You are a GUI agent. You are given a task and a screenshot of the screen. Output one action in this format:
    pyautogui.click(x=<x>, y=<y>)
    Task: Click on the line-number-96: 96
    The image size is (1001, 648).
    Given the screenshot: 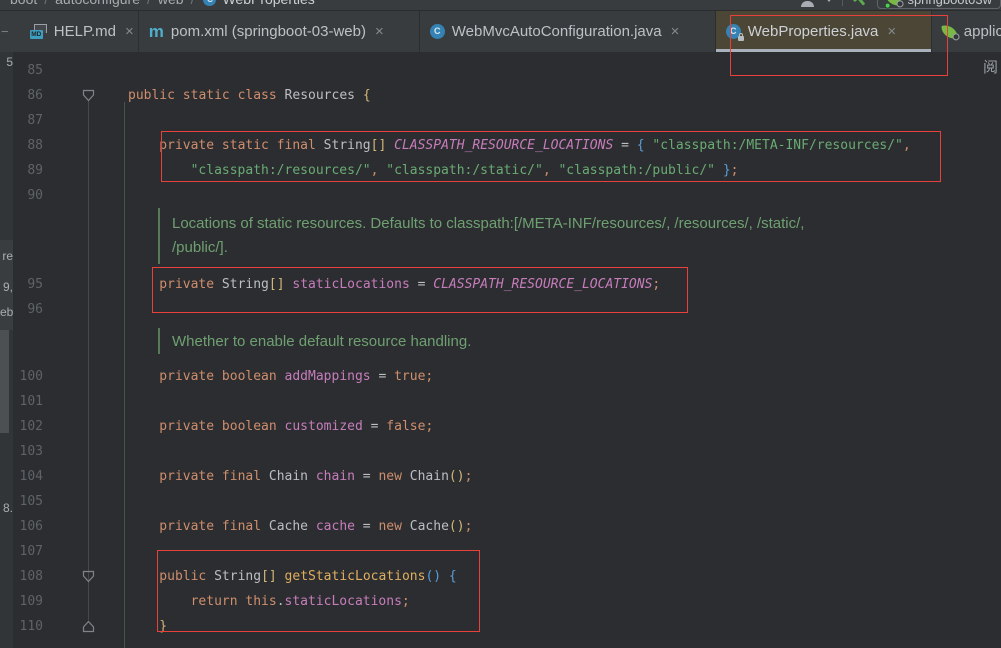 What is the action you would take?
    pyautogui.click(x=35, y=309)
    